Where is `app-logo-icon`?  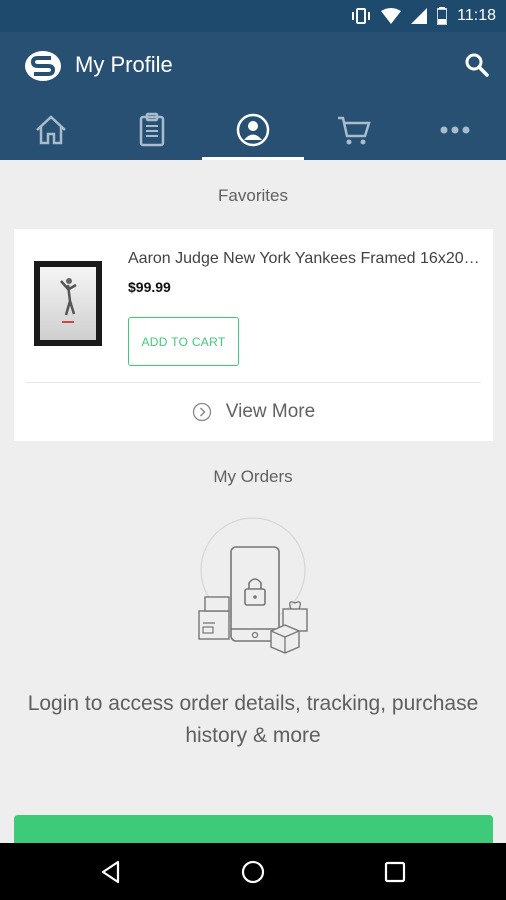
app-logo-icon is located at coordinates (43, 66).